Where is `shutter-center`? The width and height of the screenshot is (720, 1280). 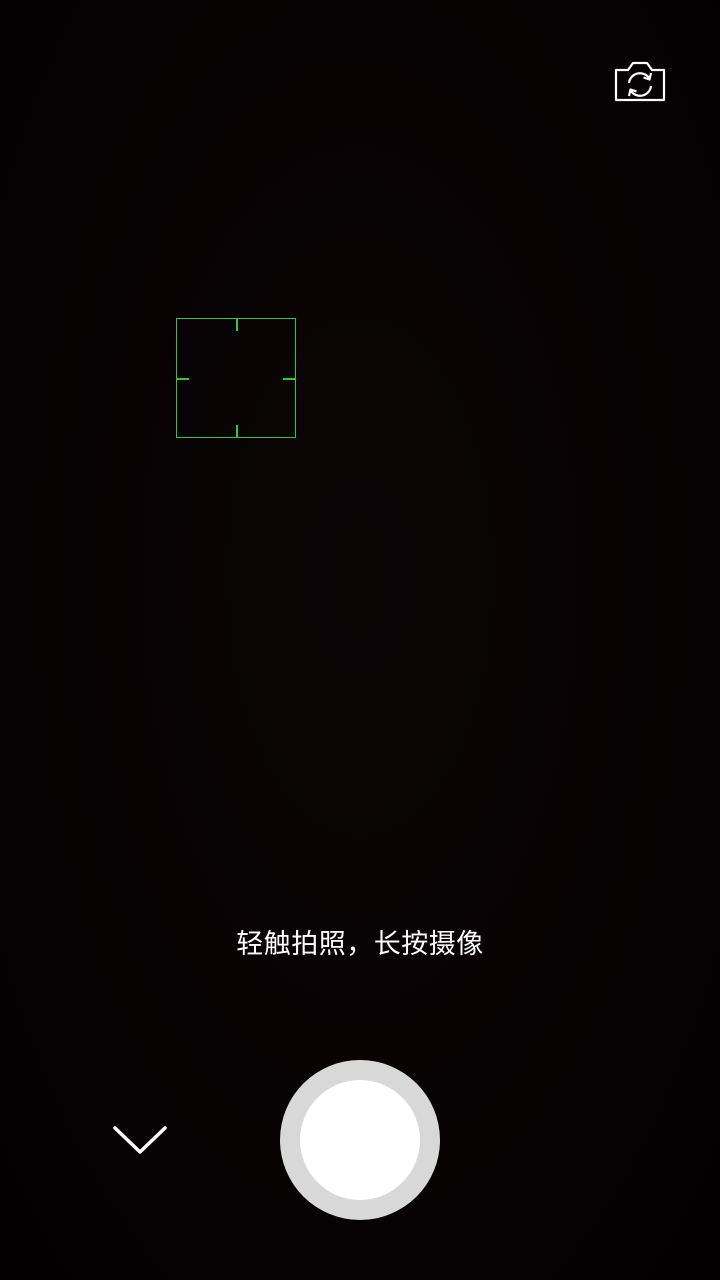
shutter-center is located at coordinates (360, 1140).